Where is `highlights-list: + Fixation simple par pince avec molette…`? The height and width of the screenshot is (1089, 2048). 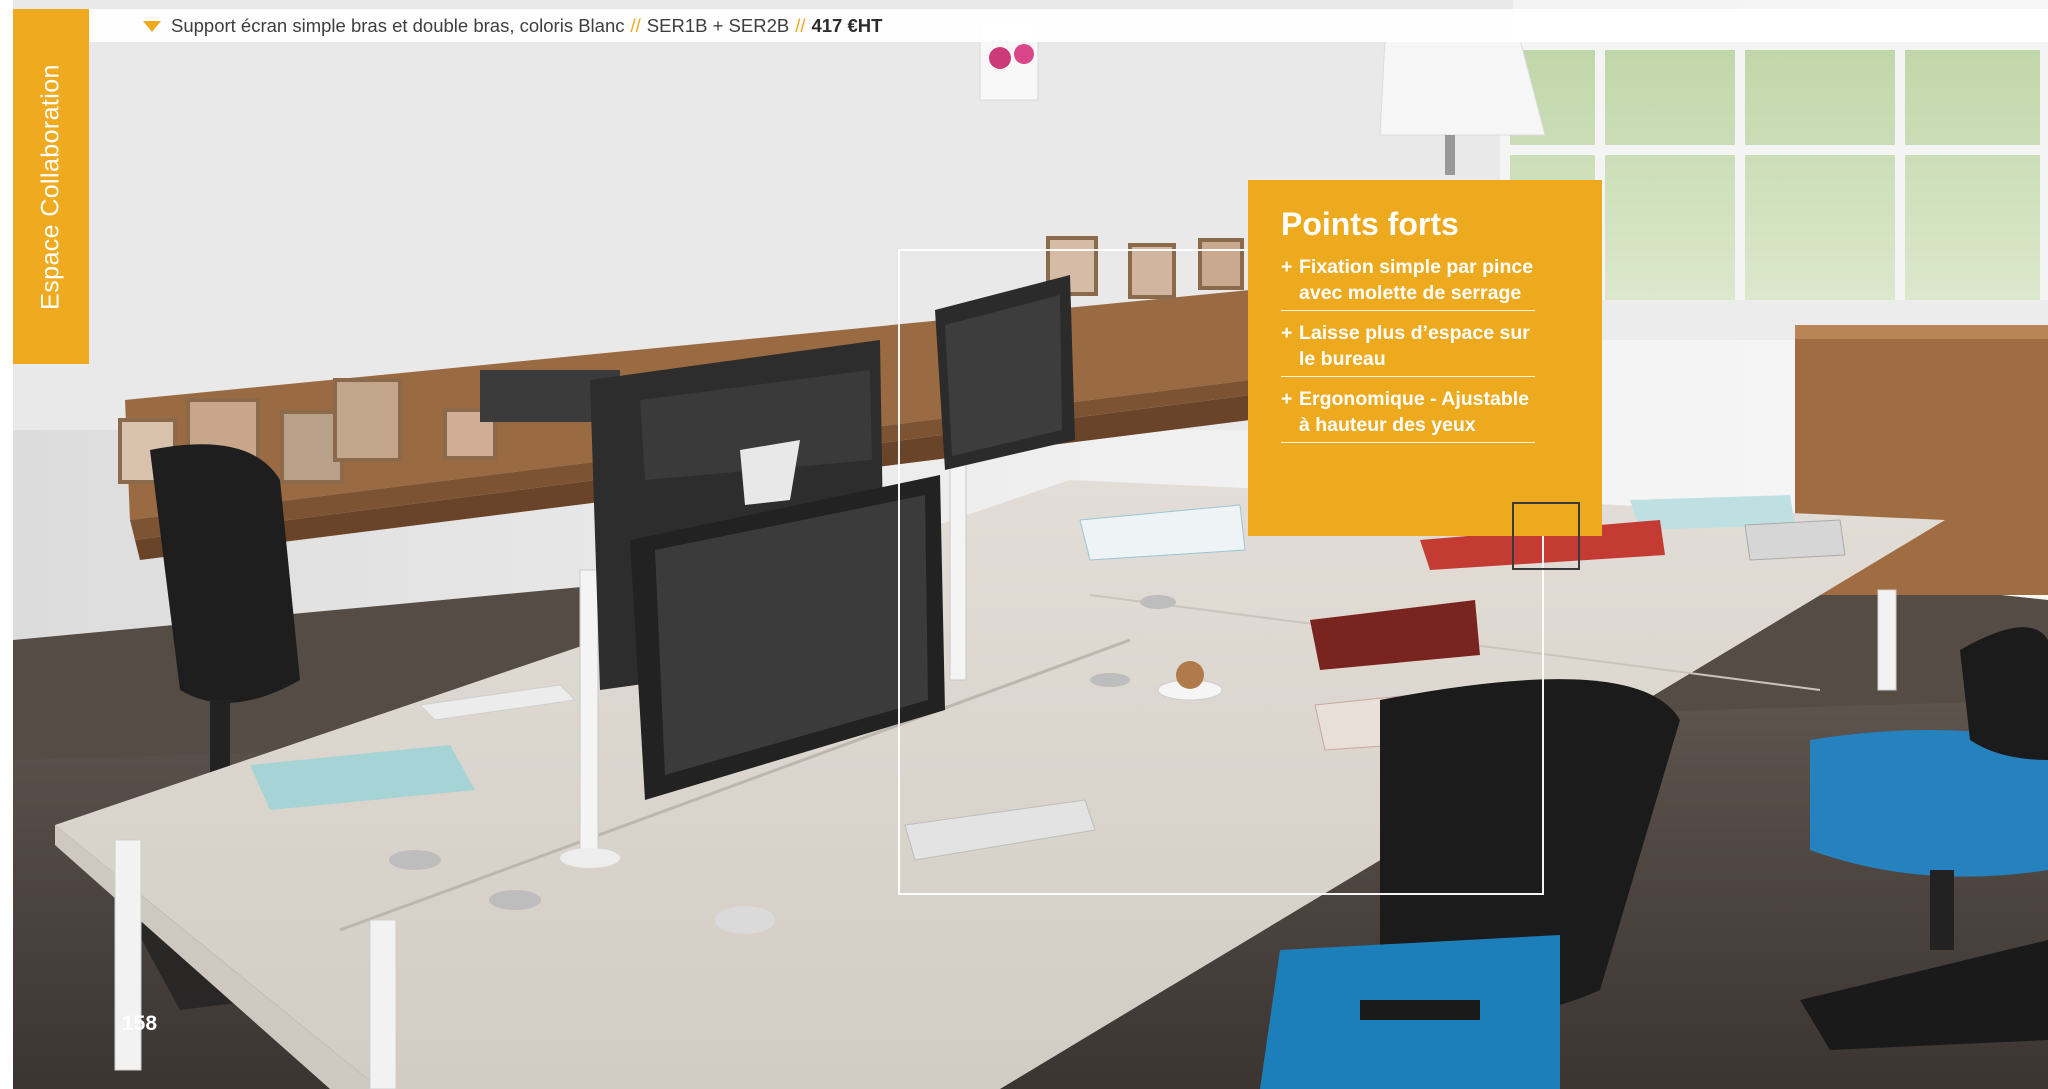
highlights-list: + Fixation simple par pince avec molette… is located at coordinates (1408, 353).